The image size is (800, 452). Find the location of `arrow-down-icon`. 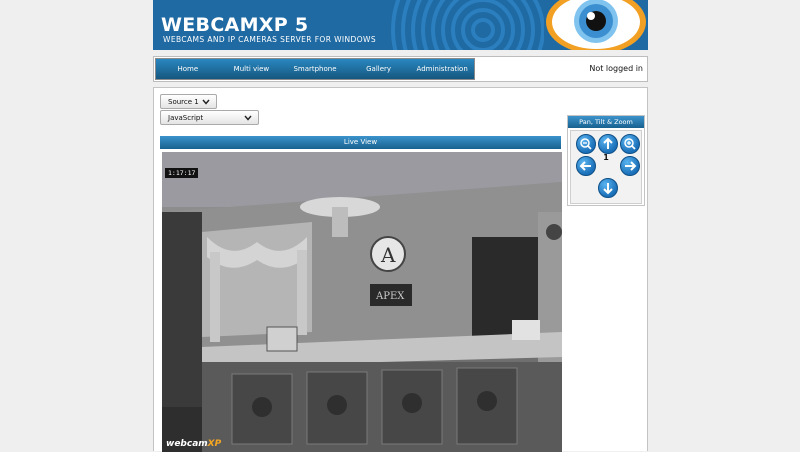

arrow-down-icon is located at coordinates (608, 188).